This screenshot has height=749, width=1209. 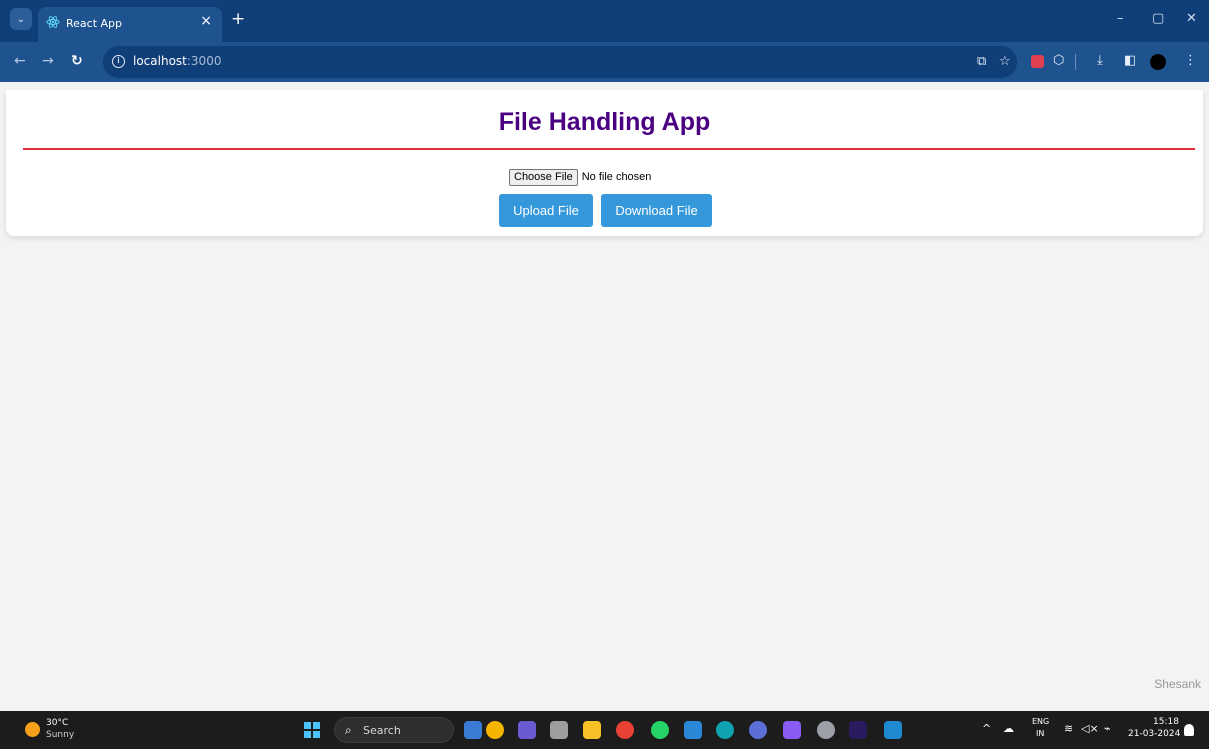 What do you see at coordinates (826, 730) in the screenshot?
I see `settings-gear-icon` at bounding box center [826, 730].